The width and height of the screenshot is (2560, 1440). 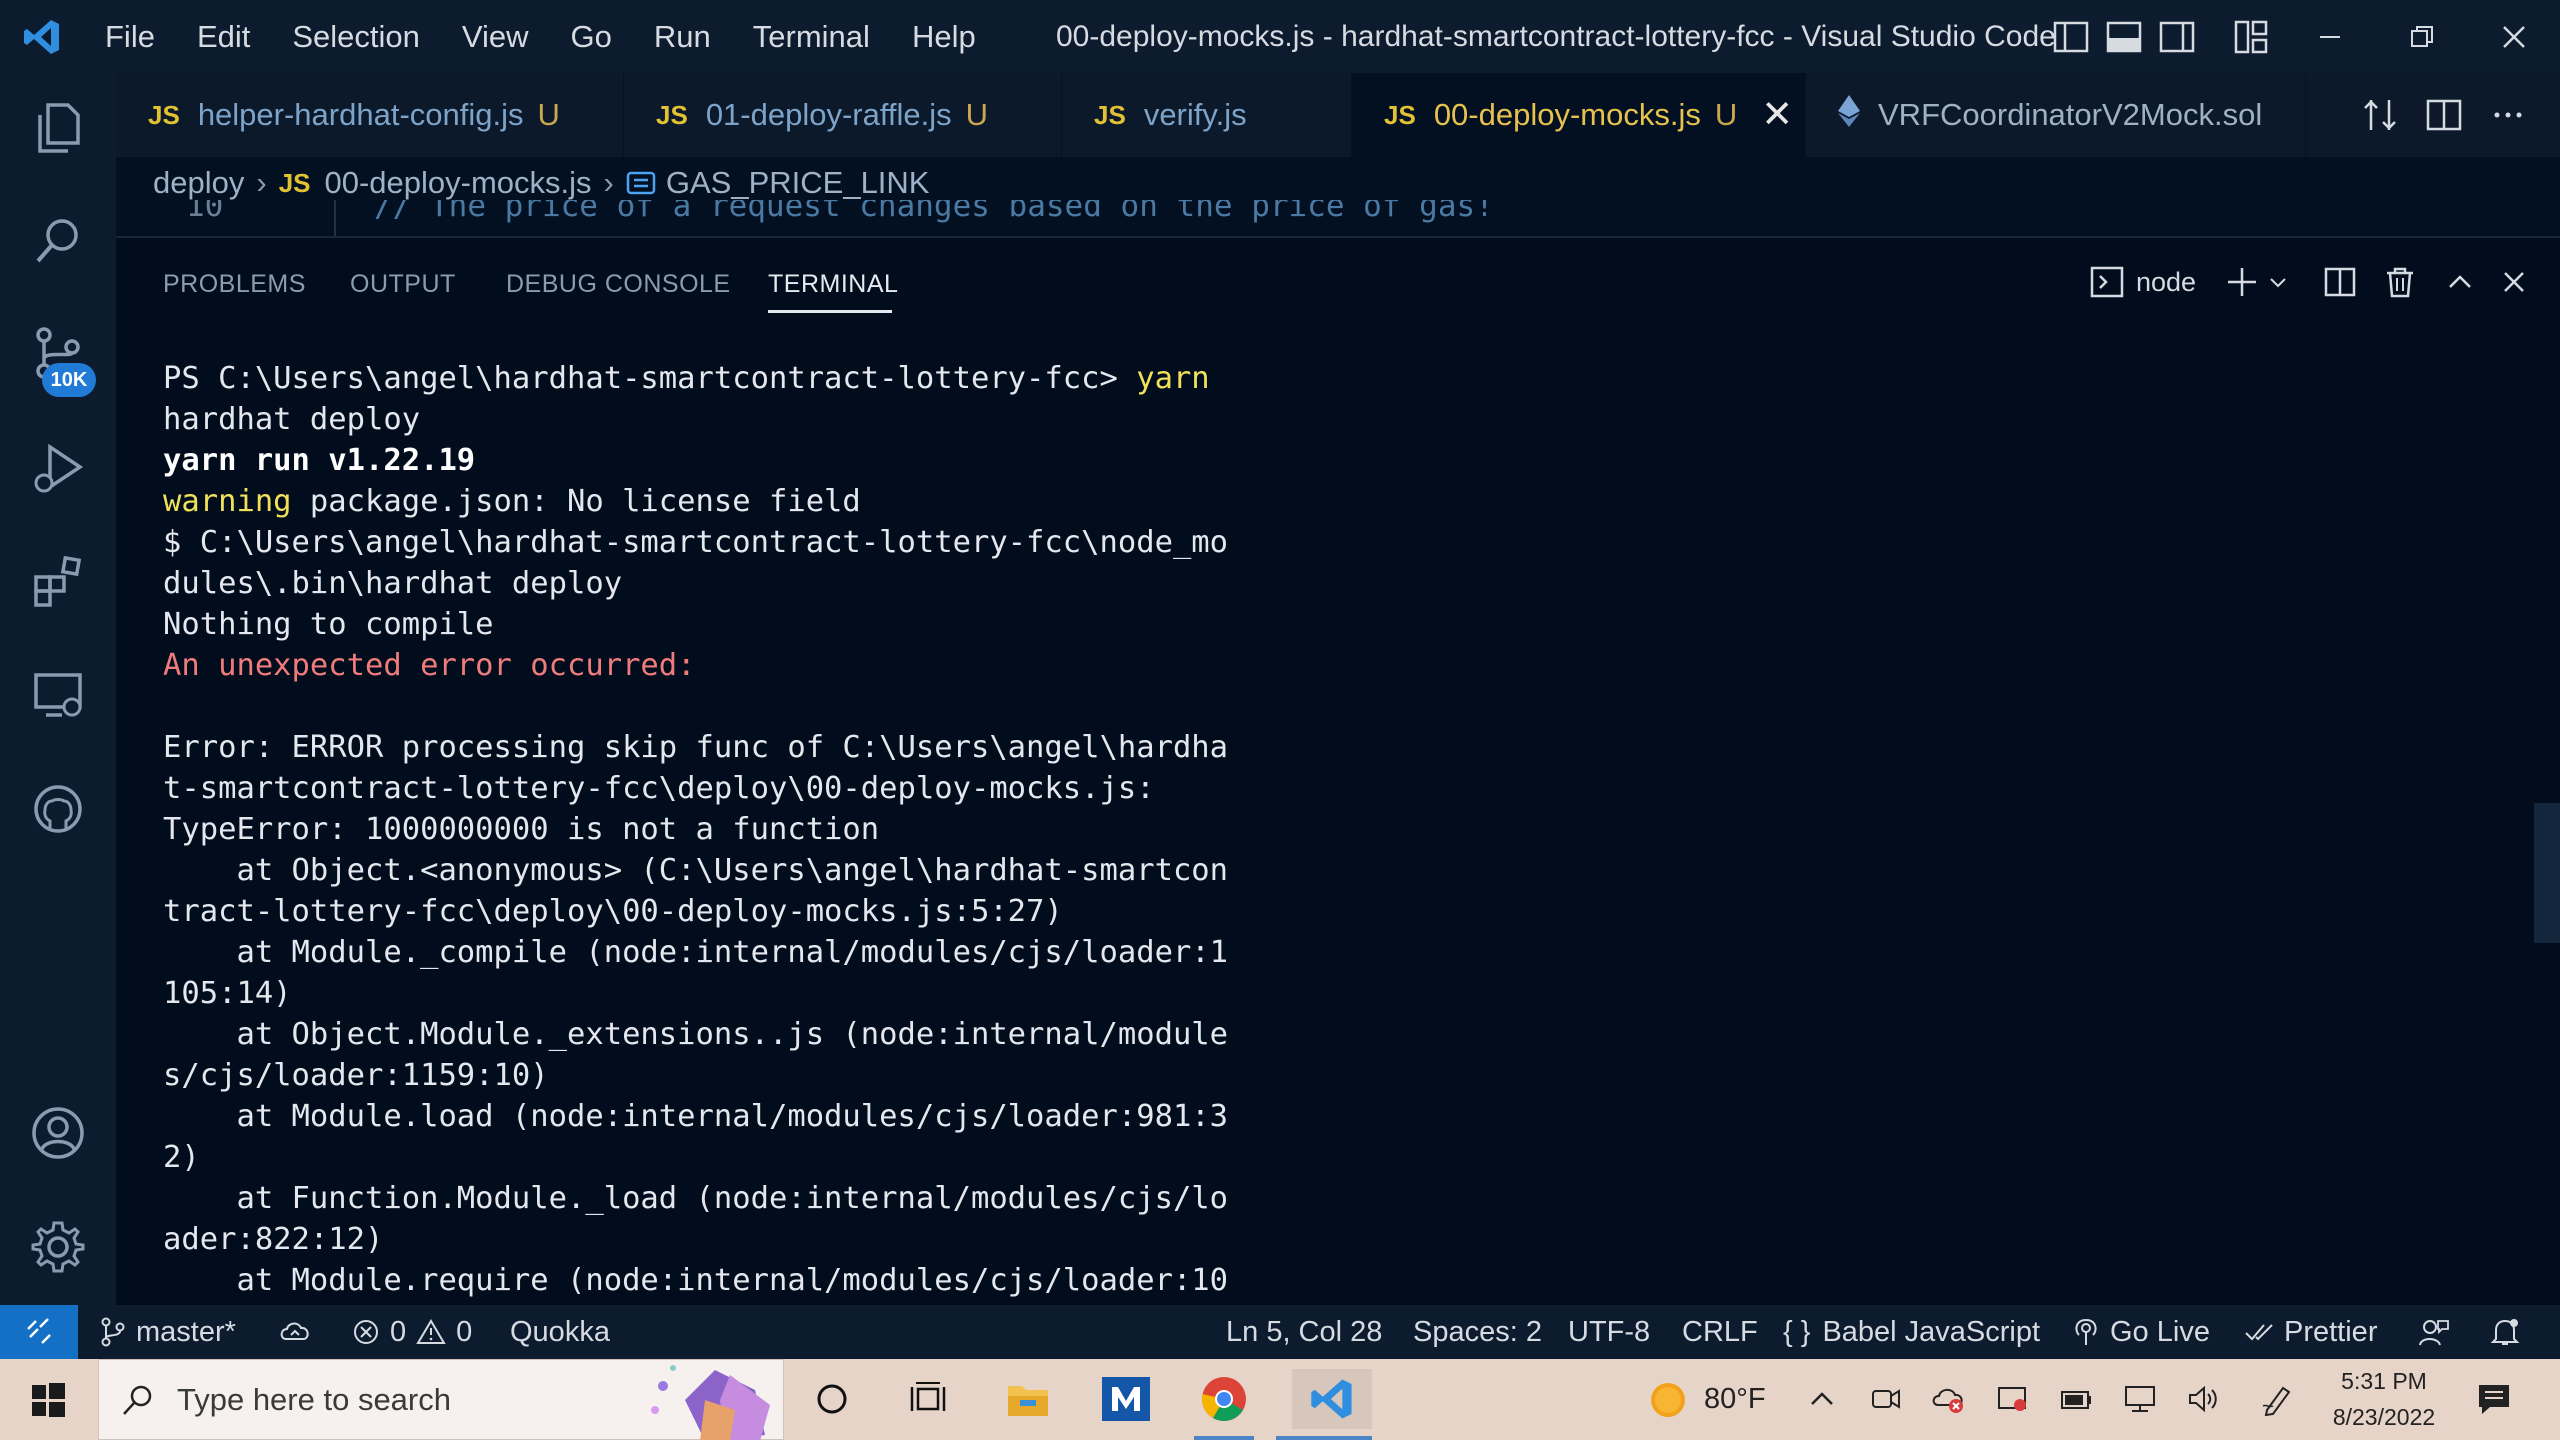 I want to click on compare-changes-icon, so click(x=2380, y=115).